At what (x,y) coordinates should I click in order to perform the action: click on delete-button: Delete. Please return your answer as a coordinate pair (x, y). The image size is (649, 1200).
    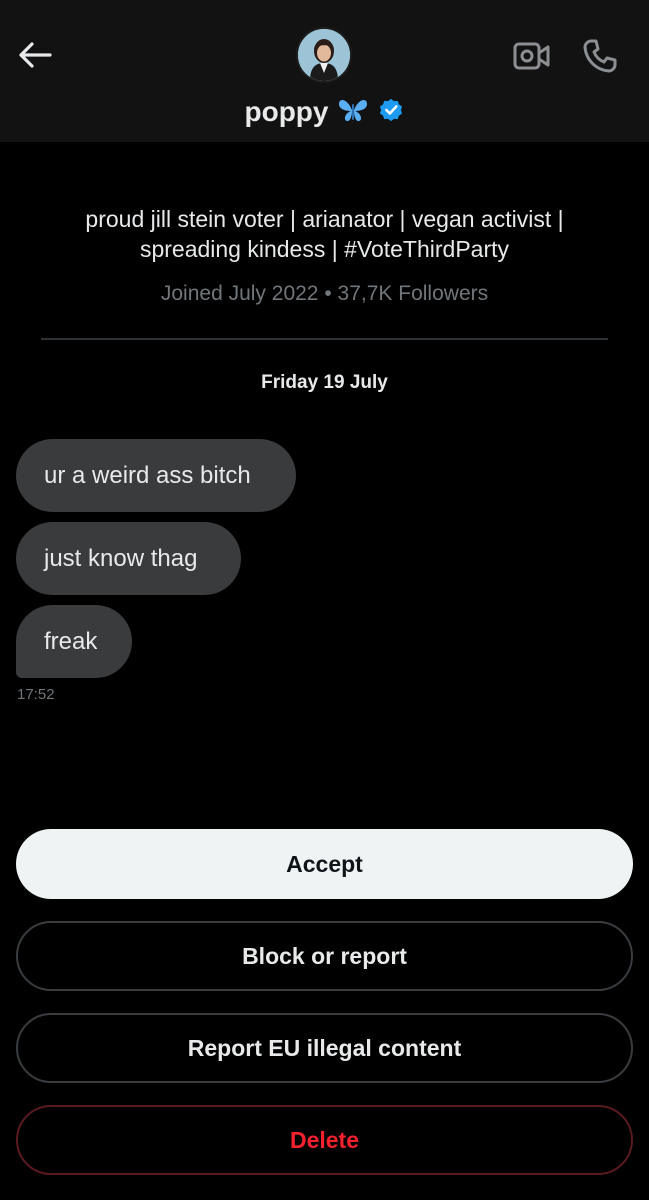
    Looking at the image, I should click on (324, 1140).